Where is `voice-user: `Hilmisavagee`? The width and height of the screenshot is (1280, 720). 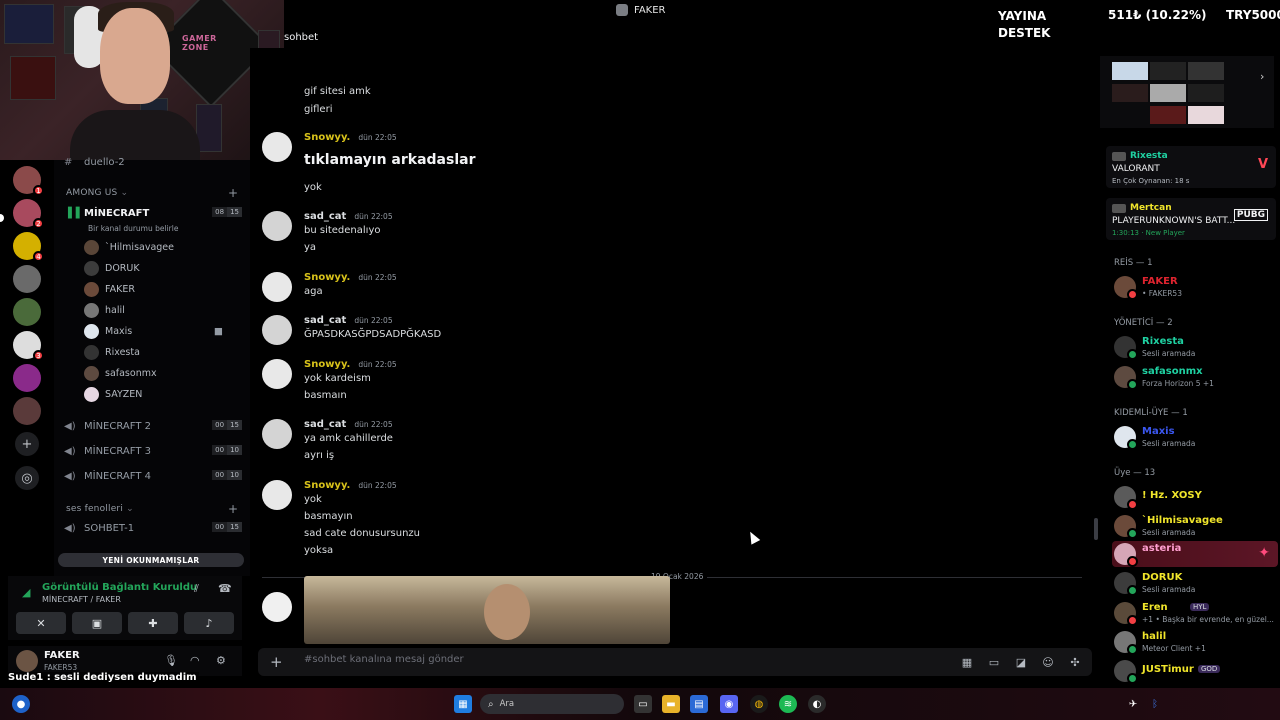
voice-user: `Hilmisavagee is located at coordinates (129, 247).